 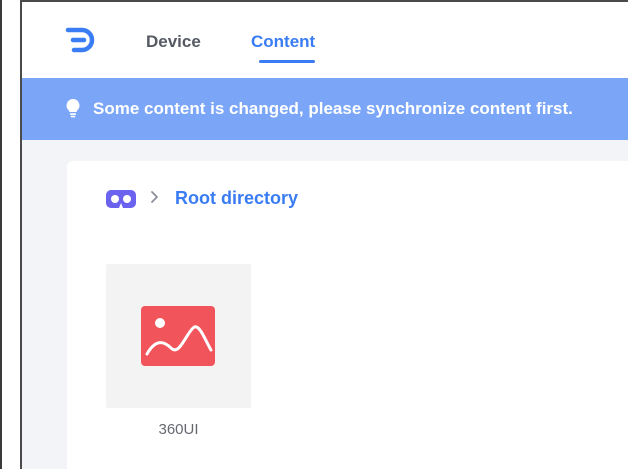 I want to click on tab-content: Content, so click(x=283, y=42).